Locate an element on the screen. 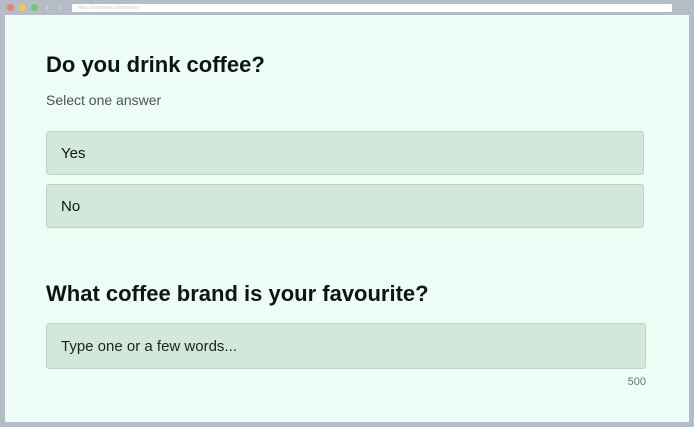 The width and height of the screenshot is (694, 427). forward-arrow-icon: › is located at coordinates (60, 7).